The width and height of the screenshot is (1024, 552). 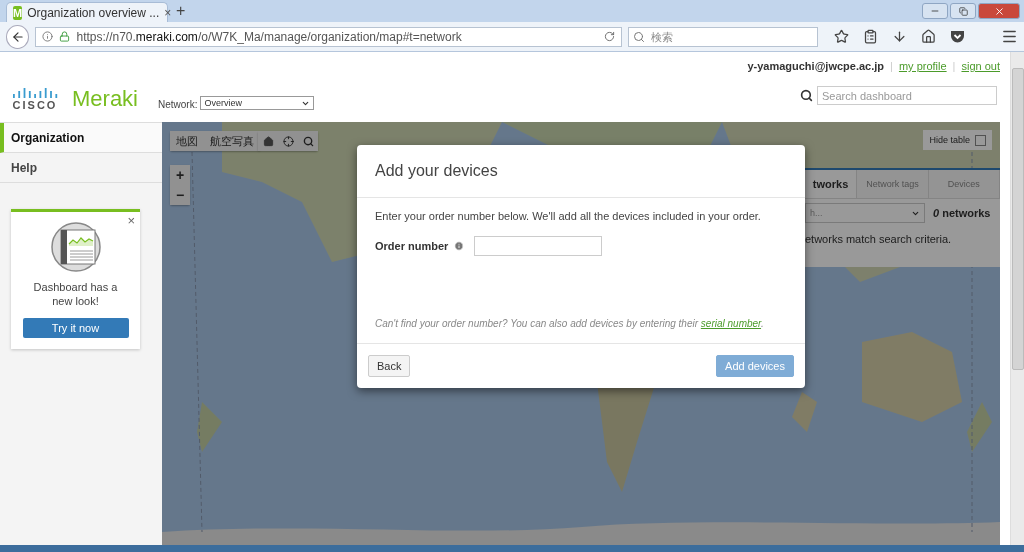 I want to click on map-type-button: 航空写真, so click(x=232, y=141).